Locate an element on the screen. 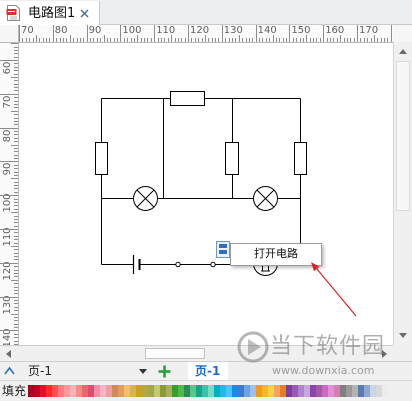 This screenshot has width=412, height=401. color-swatch-strip is located at coordinates (208, 391).